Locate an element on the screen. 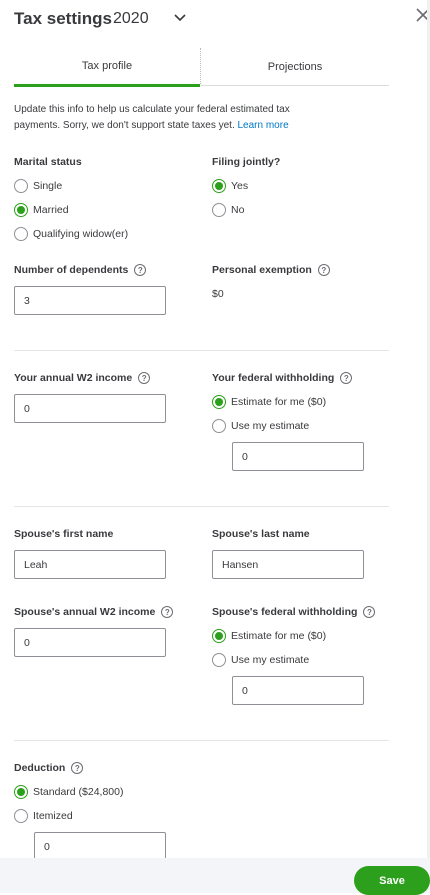  spouse-withholding-label-text: Spouse's federal withholding is located at coordinates (285, 612).